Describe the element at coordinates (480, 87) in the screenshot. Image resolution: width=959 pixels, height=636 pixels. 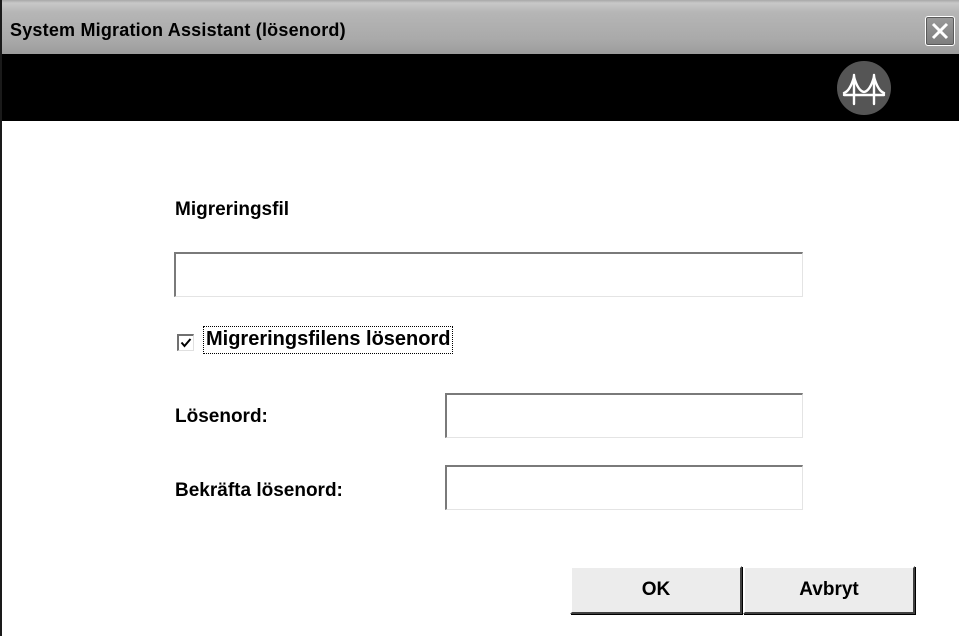
I see `header-banner` at that location.